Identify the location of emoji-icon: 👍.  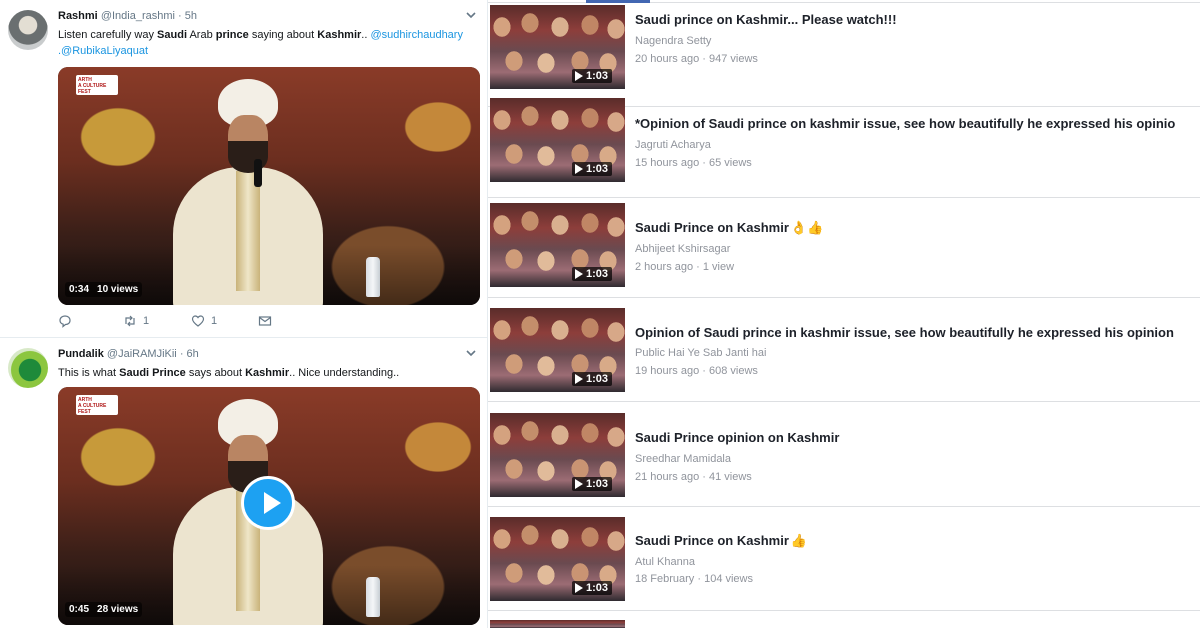
(799, 541).